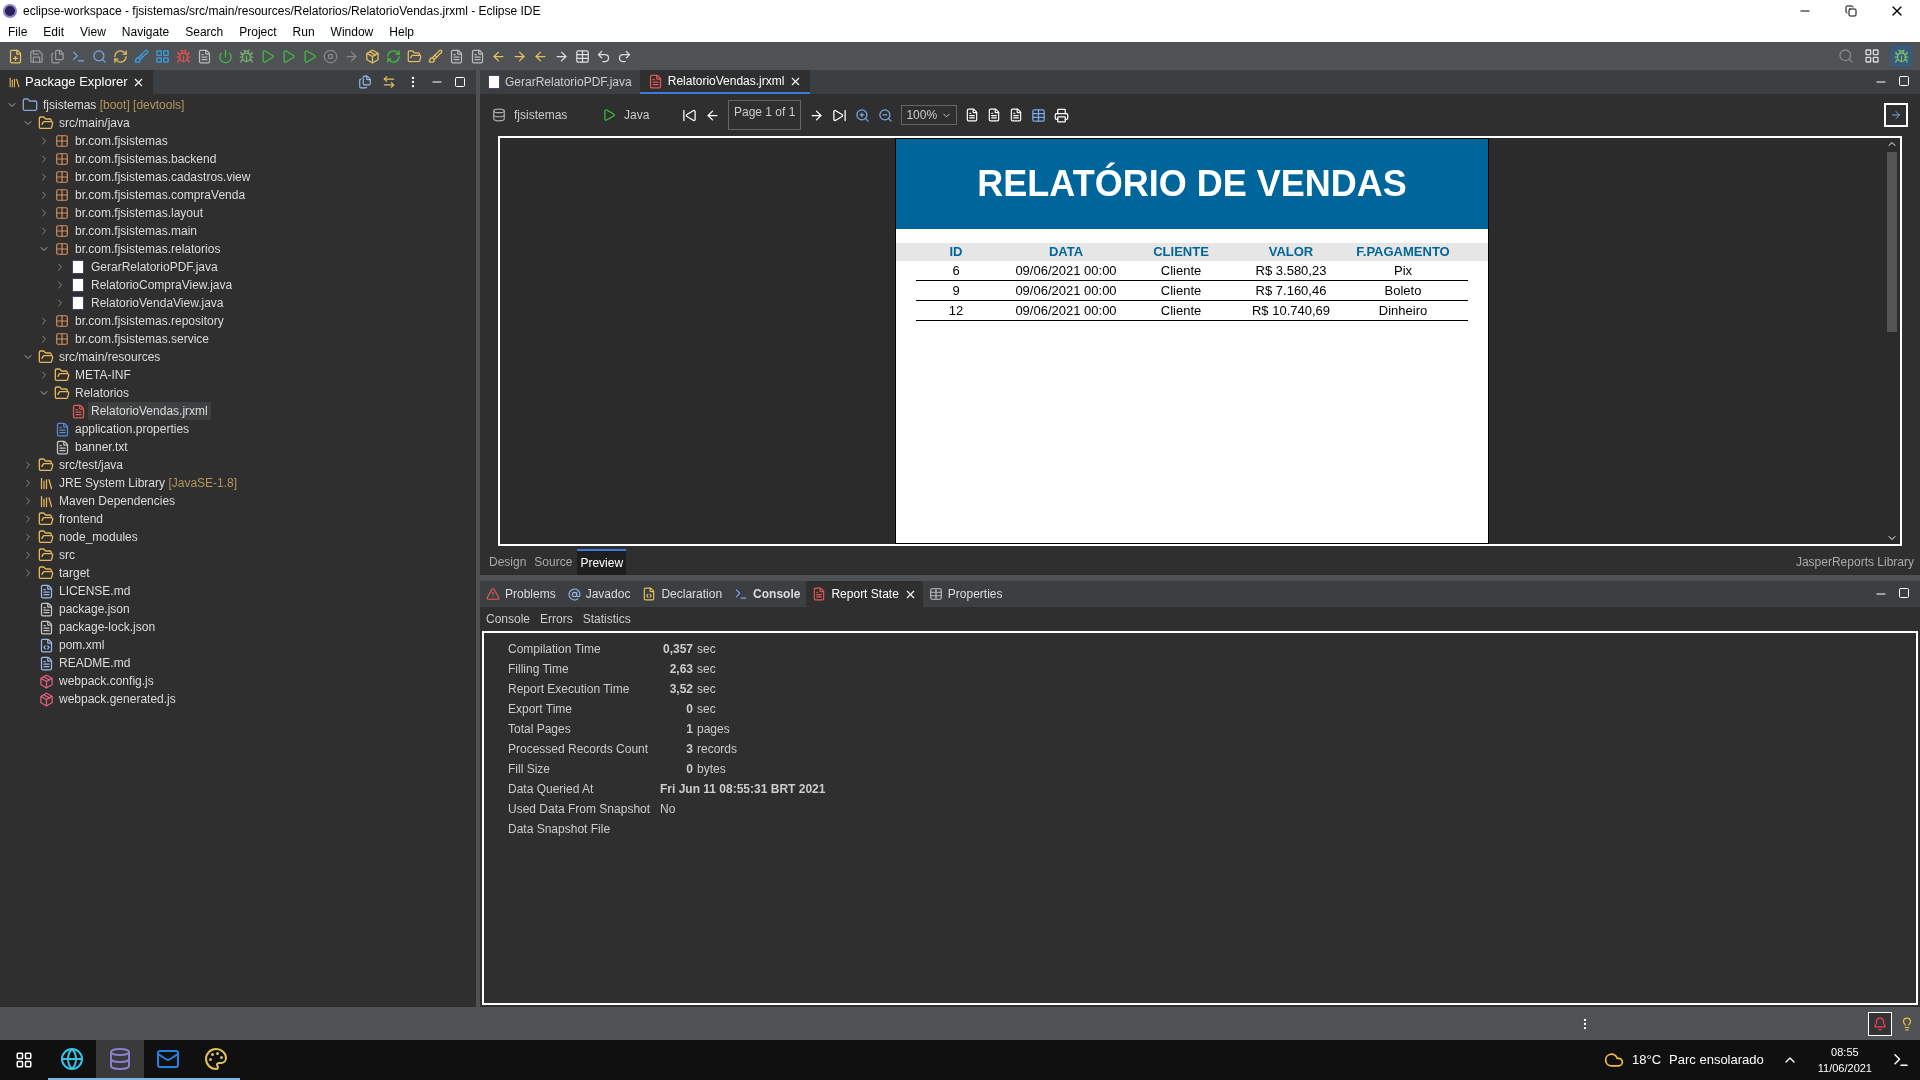  What do you see at coordinates (602, 562) in the screenshot?
I see `view-tab: Preview` at bounding box center [602, 562].